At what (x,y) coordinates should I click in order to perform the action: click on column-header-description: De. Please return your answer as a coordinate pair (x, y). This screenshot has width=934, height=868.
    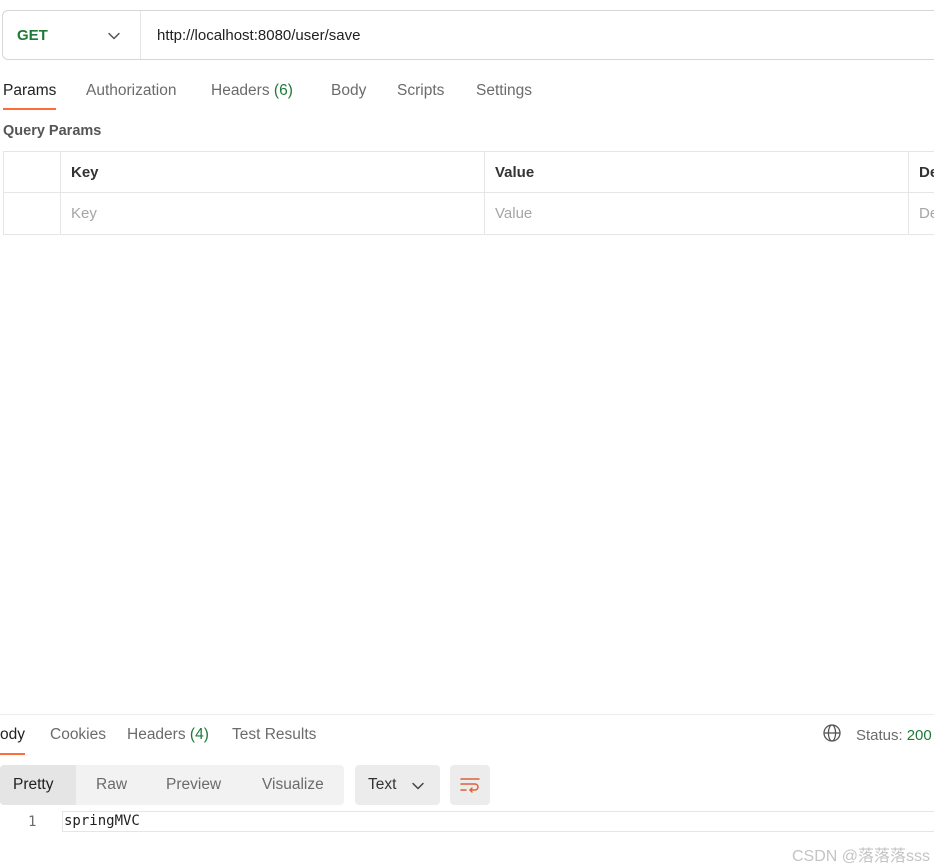
    Looking at the image, I should click on (926, 172).